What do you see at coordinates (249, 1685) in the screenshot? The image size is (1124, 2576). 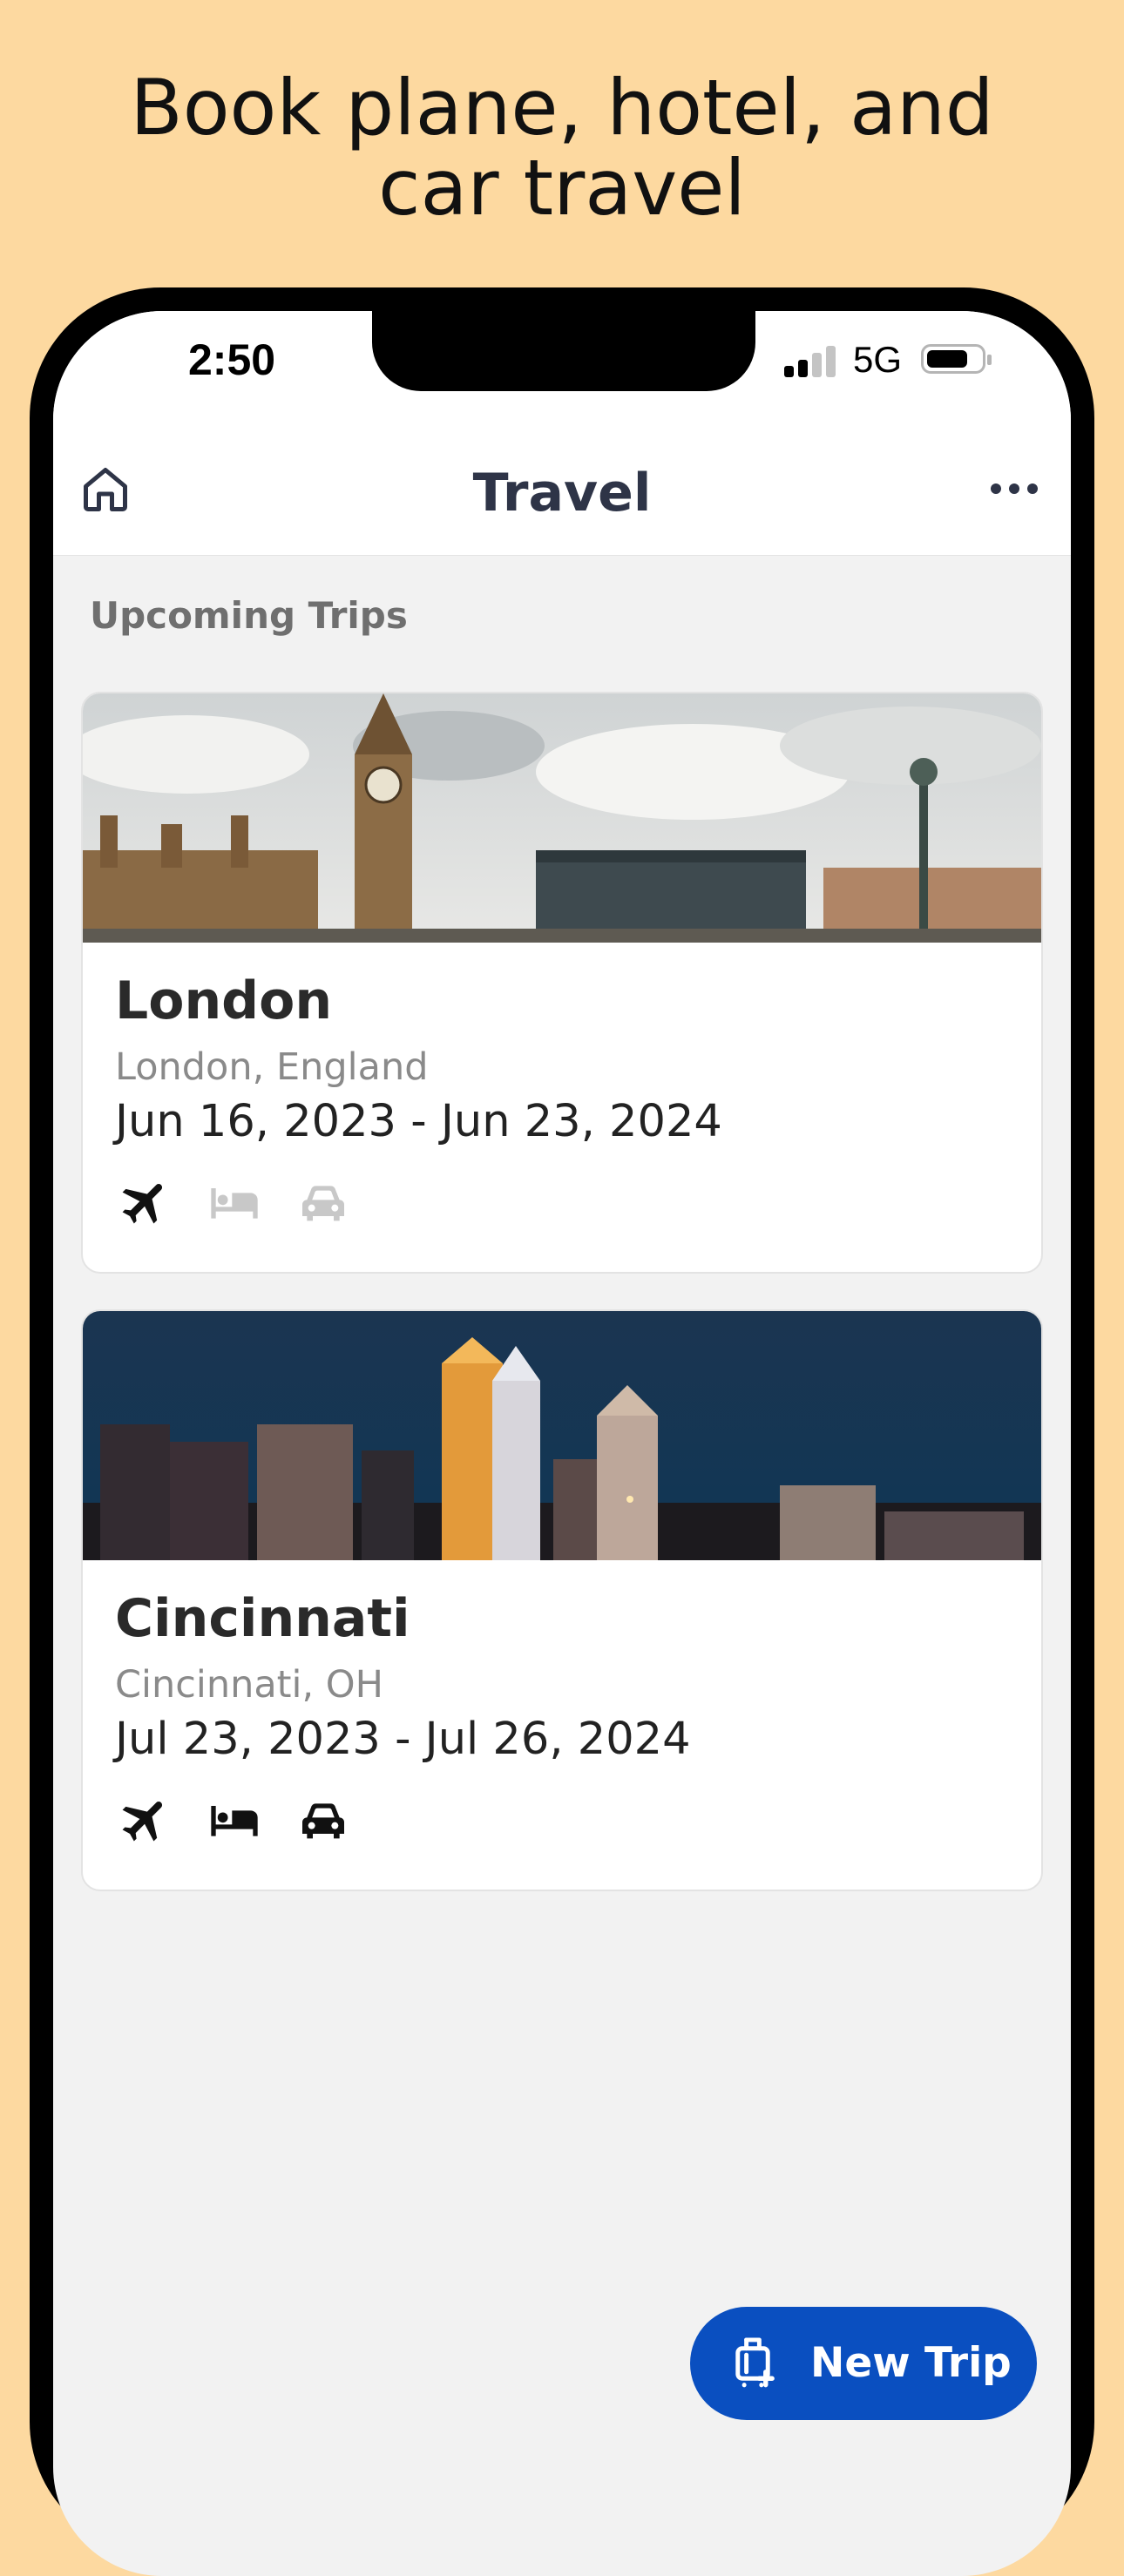 I see `trip-location: Cincinnati, OH` at bounding box center [249, 1685].